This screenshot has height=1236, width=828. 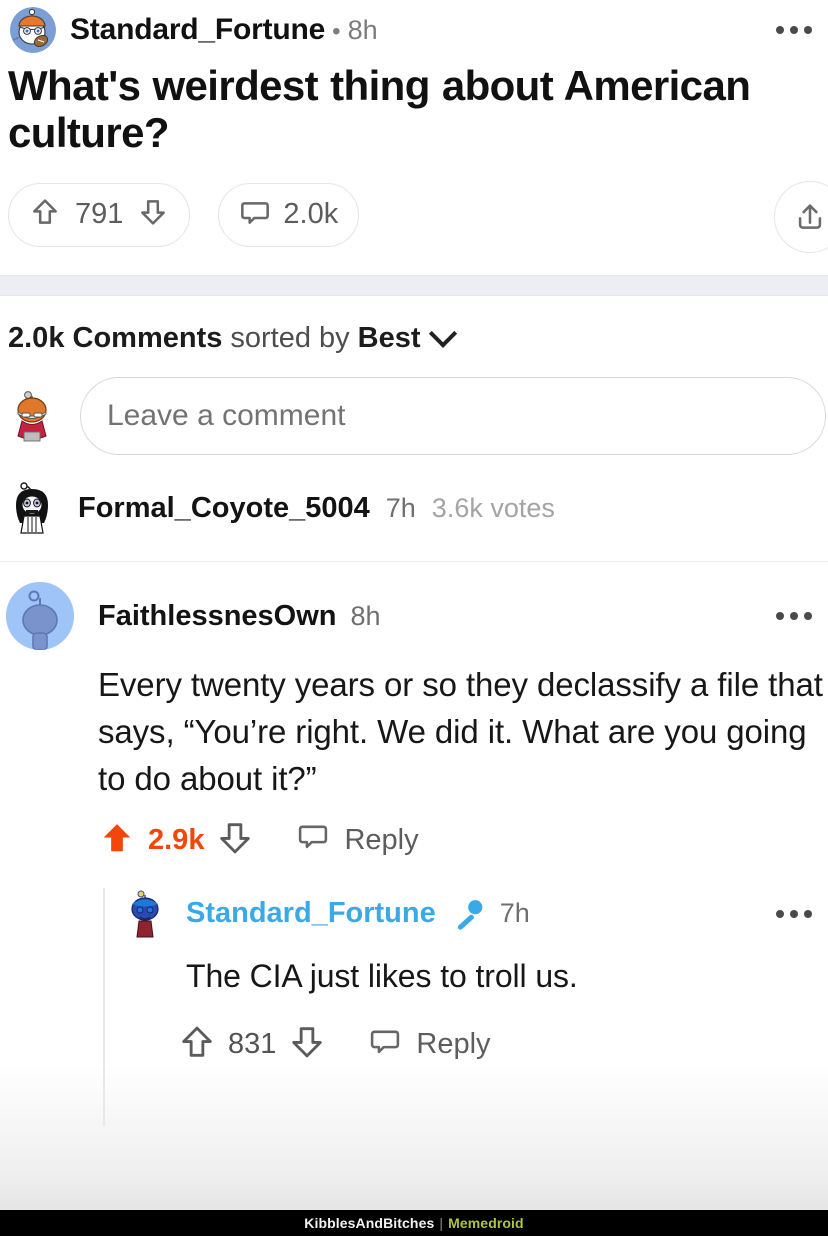 I want to click on comment-input: Leave a comment, so click(x=453, y=415).